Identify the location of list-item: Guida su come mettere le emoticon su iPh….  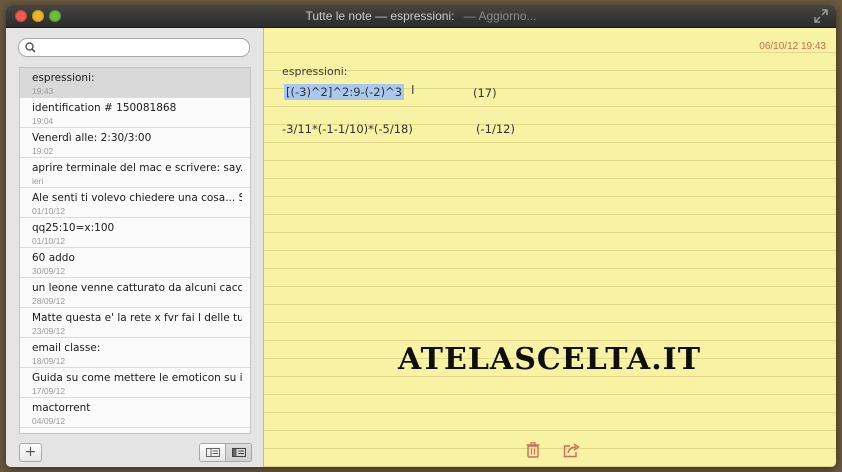
(135, 383).